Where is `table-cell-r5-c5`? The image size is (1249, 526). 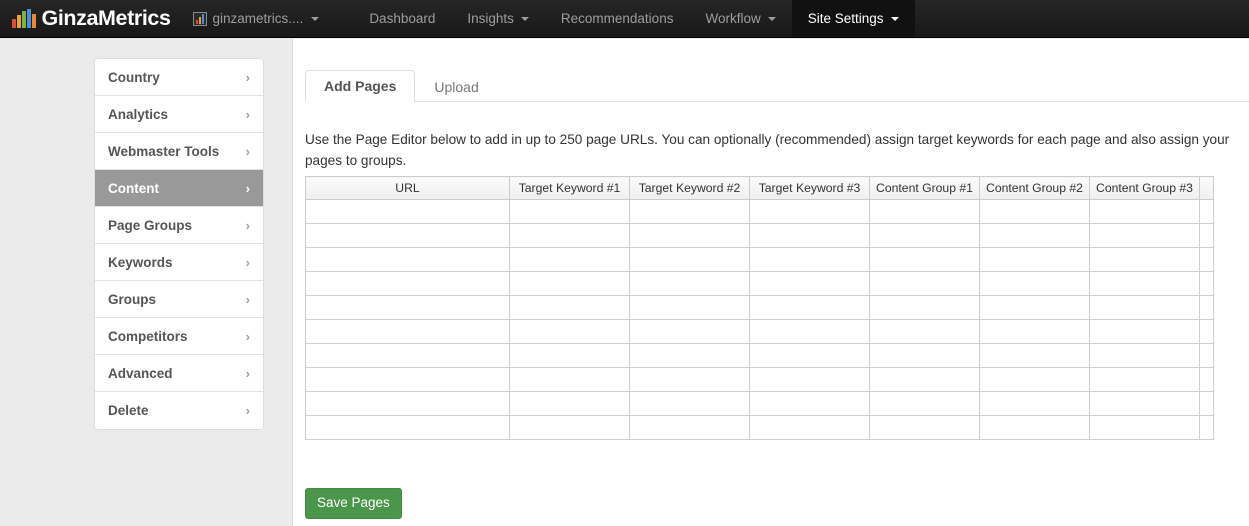 table-cell-r5-c5 is located at coordinates (1034, 331).